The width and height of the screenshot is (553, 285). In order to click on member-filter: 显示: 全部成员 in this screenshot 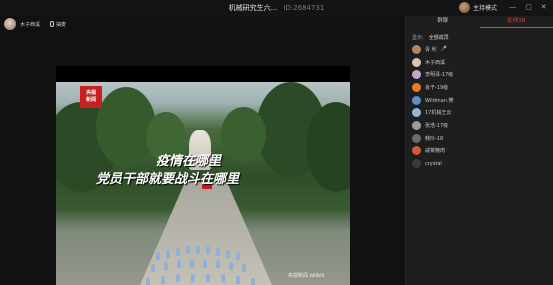, I will do `click(479, 35)`.